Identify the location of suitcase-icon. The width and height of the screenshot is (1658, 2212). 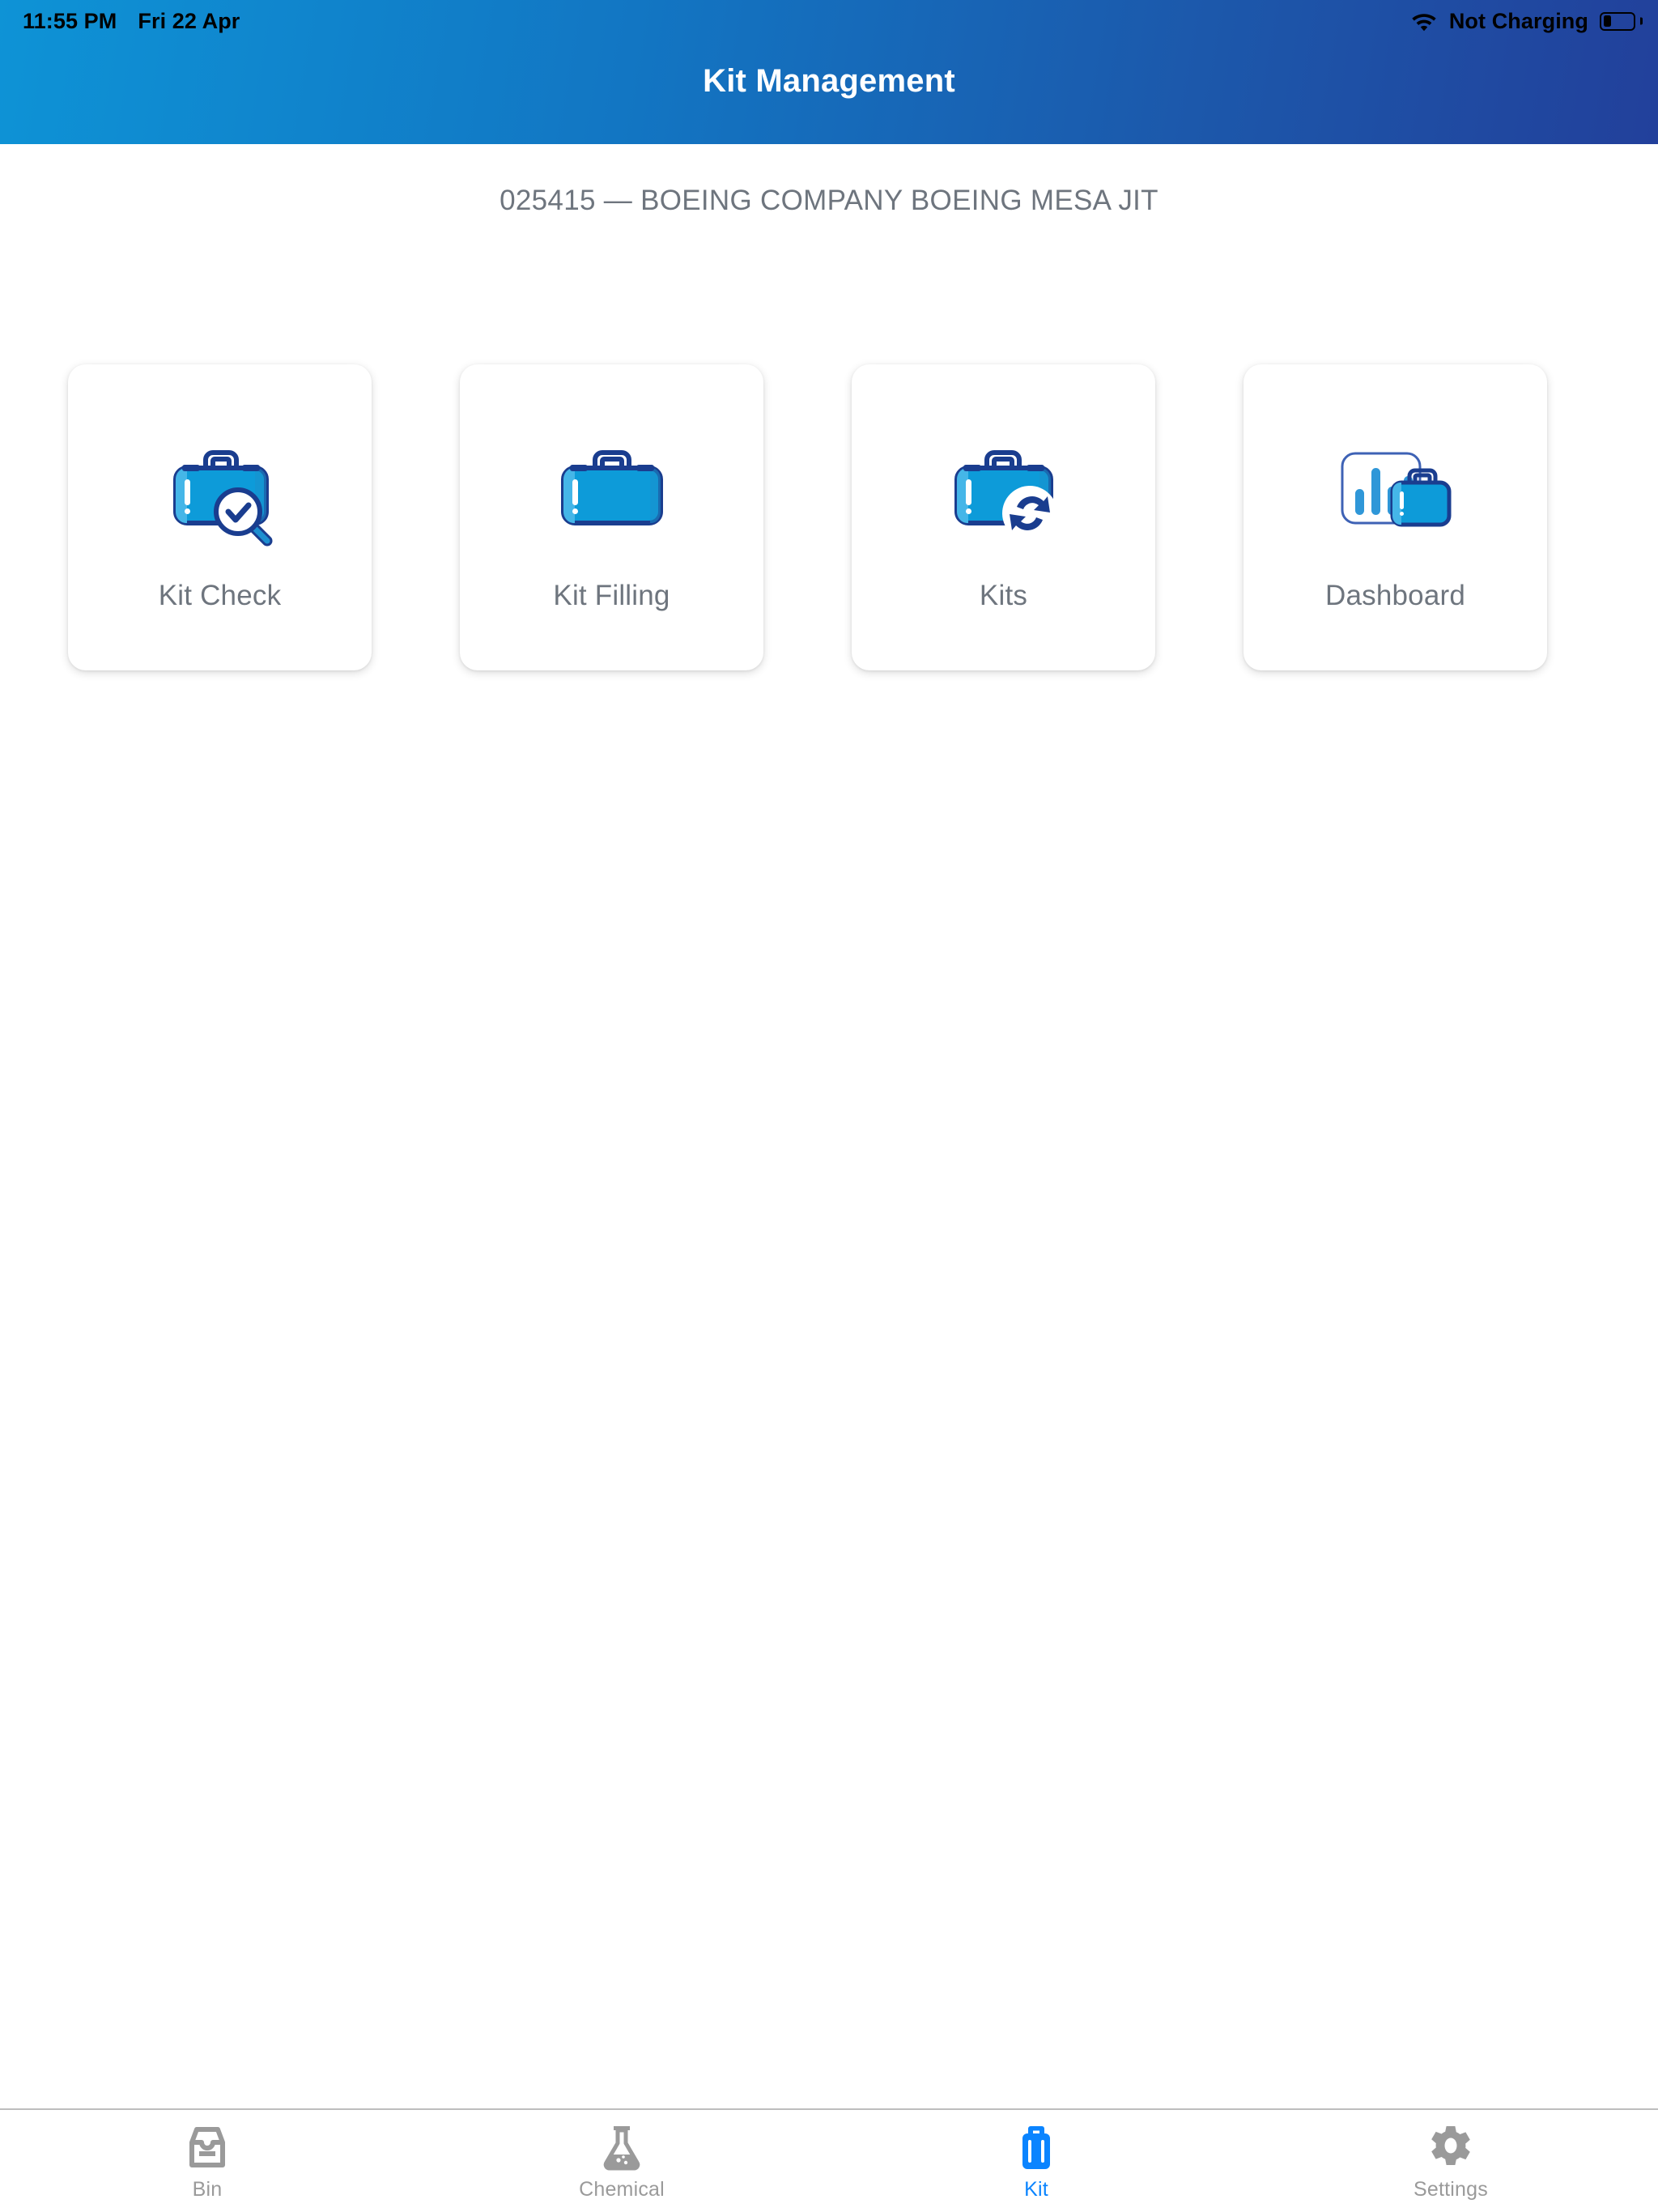
(1036, 2147).